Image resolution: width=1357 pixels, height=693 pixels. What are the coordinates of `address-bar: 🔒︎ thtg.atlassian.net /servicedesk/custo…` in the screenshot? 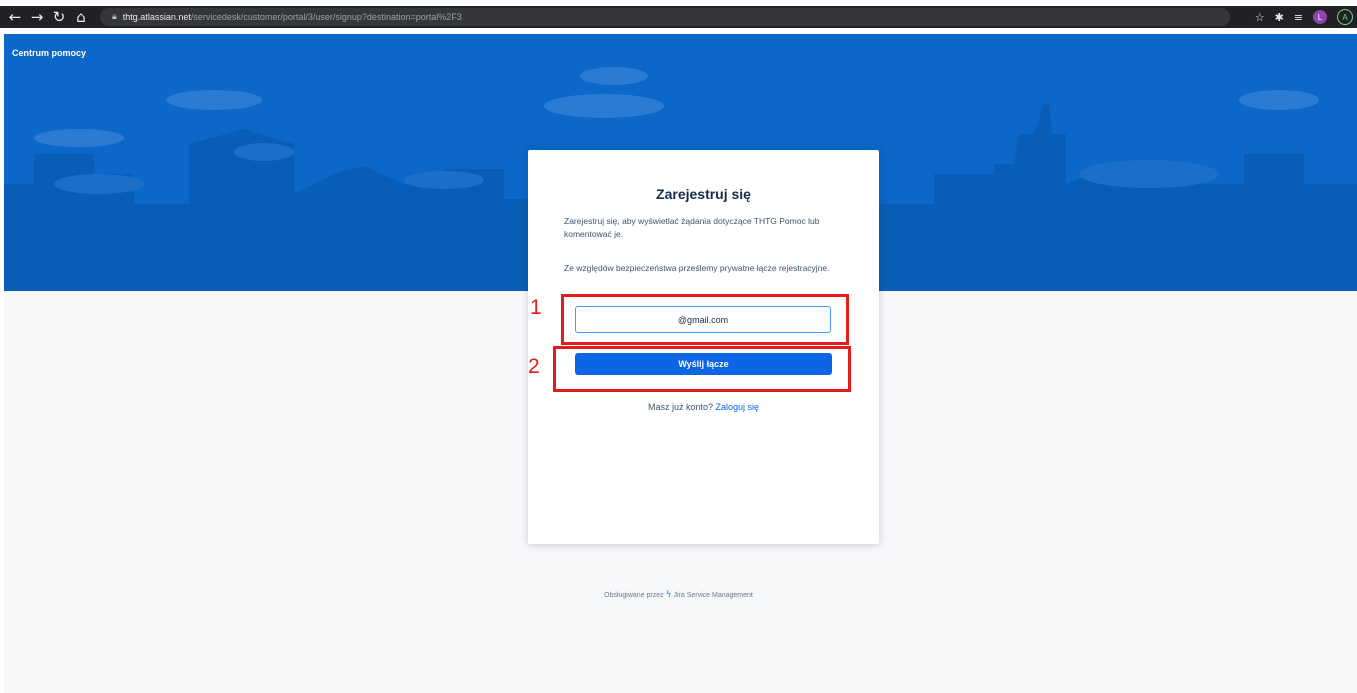 It's located at (665, 17).